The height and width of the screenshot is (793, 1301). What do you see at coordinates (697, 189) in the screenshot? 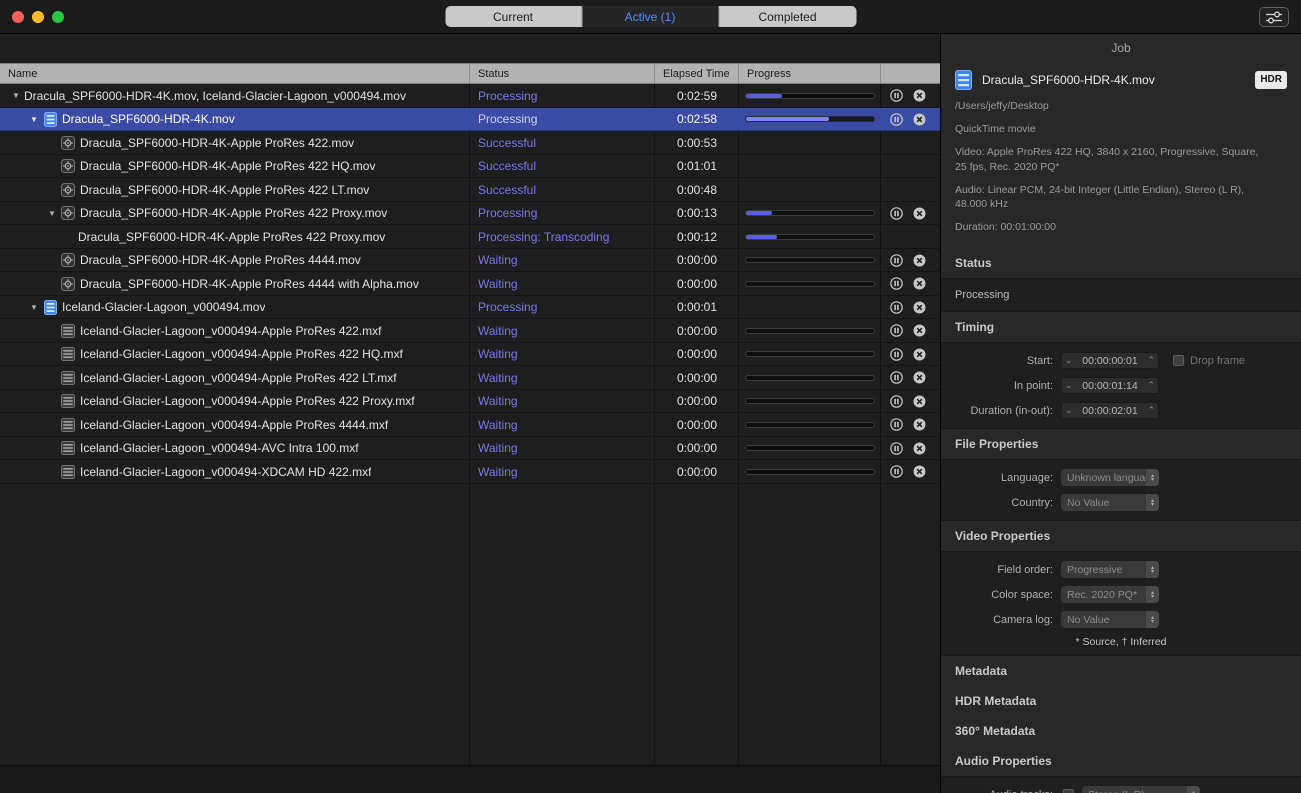
I see `row-elapsed-time: 0:00:48` at bounding box center [697, 189].